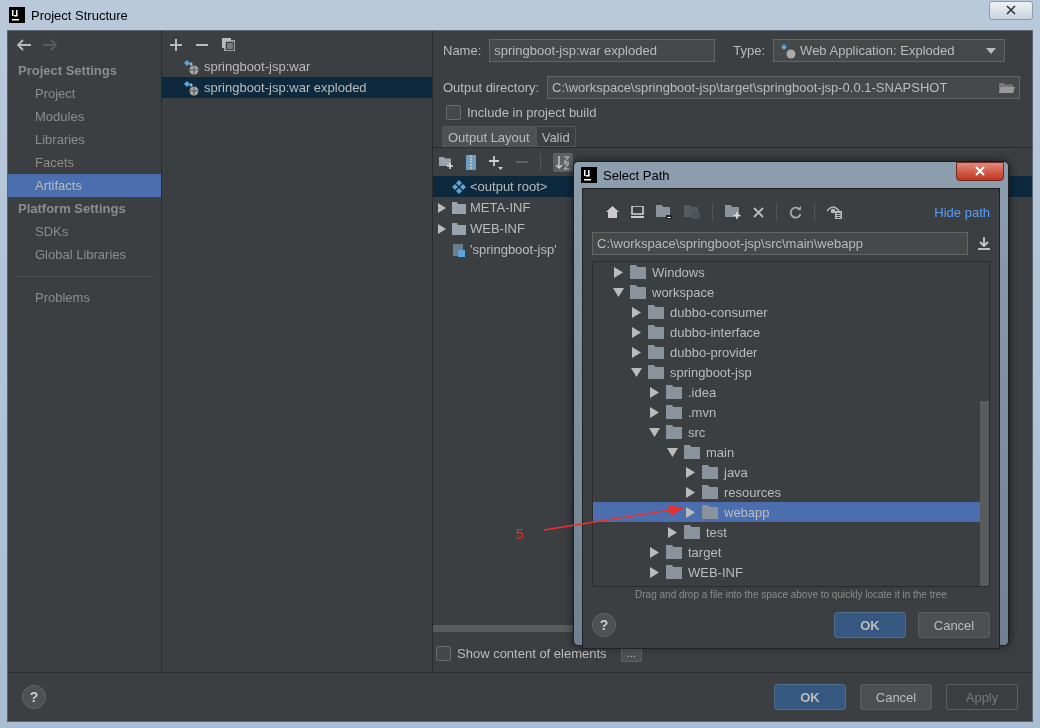  What do you see at coordinates (532, 653) in the screenshot?
I see `show-content-label: Show content of elements` at bounding box center [532, 653].